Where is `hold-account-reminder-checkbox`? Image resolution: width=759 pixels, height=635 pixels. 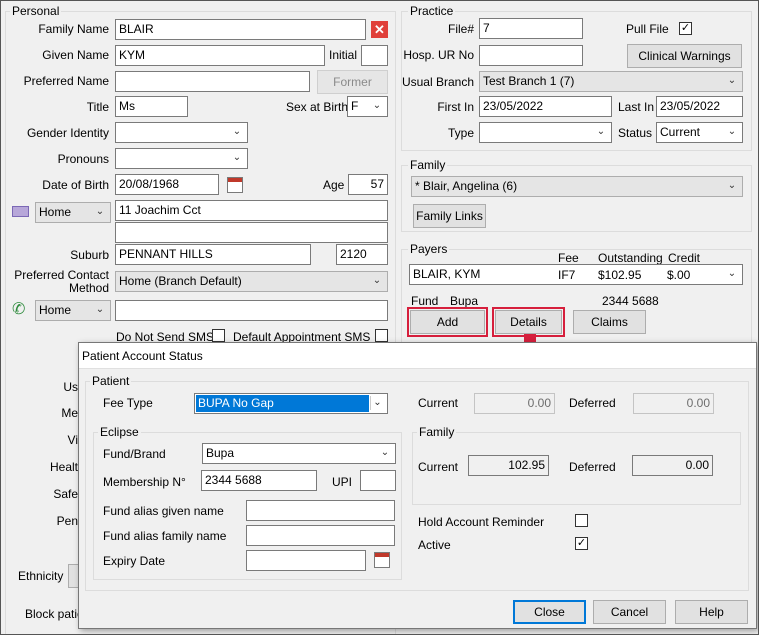 hold-account-reminder-checkbox is located at coordinates (581, 520).